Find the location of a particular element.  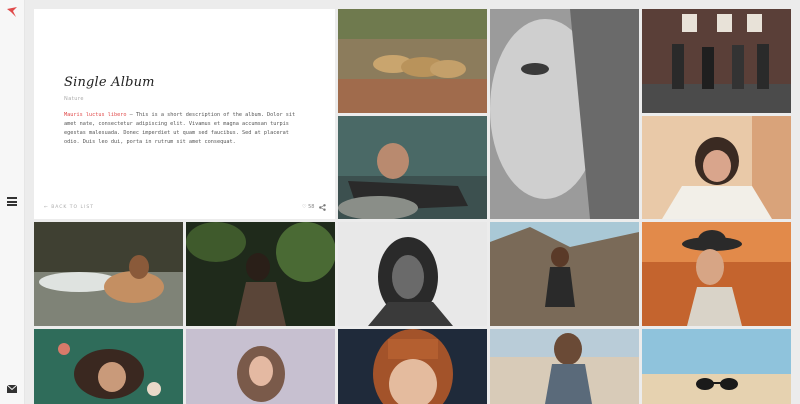

bird-logo-icon is located at coordinates (12, 12).